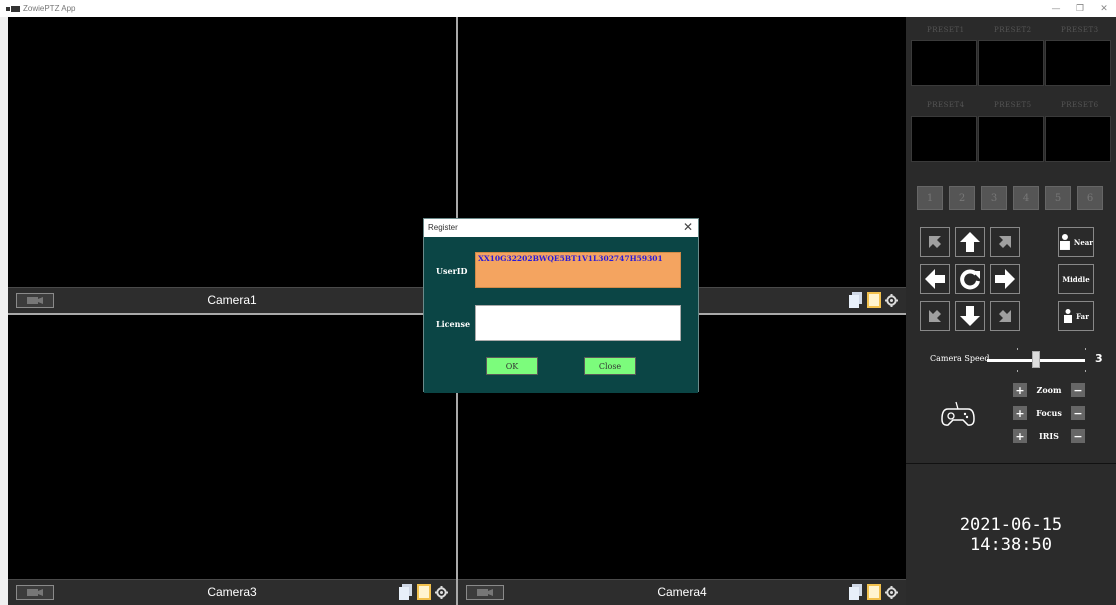 The height and width of the screenshot is (605, 1116). Describe the element at coordinates (1011, 545) in the screenshot. I see `clock-time: 14:38:50` at that location.